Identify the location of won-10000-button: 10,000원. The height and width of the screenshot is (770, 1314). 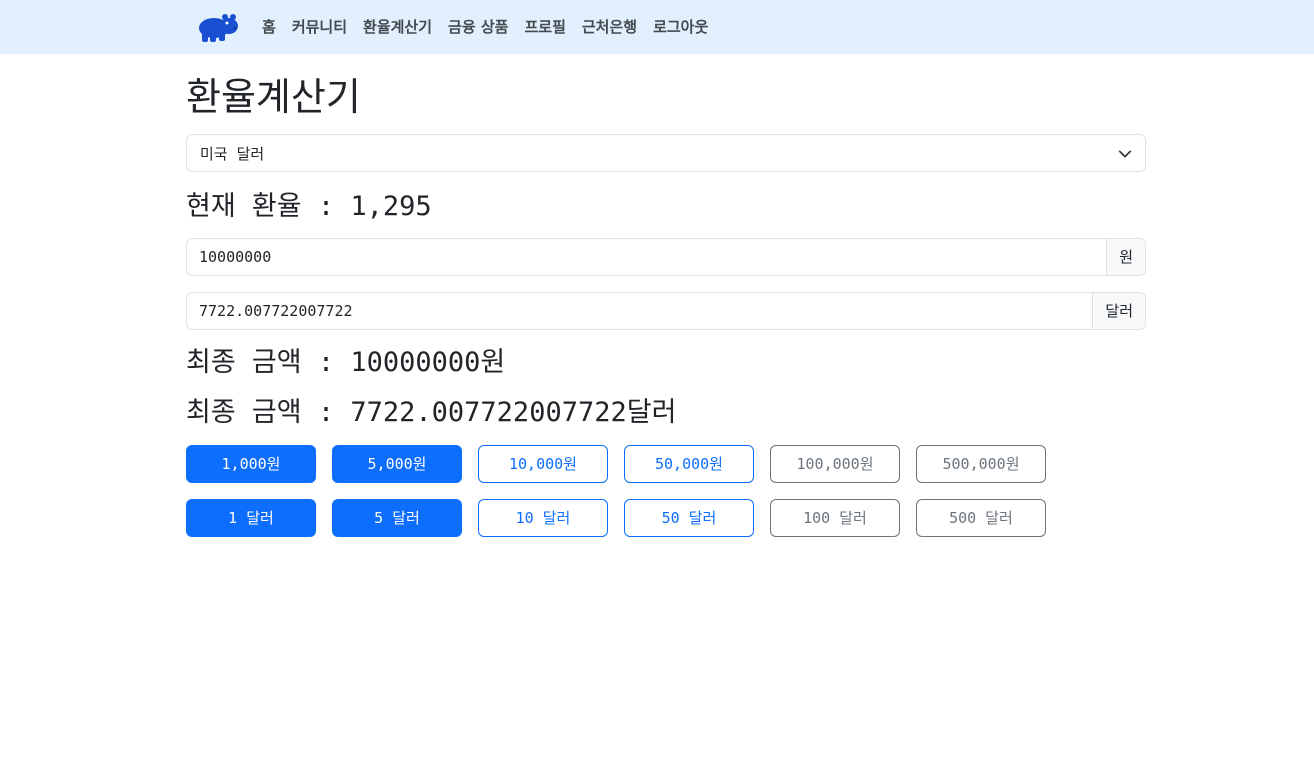
(543, 464).